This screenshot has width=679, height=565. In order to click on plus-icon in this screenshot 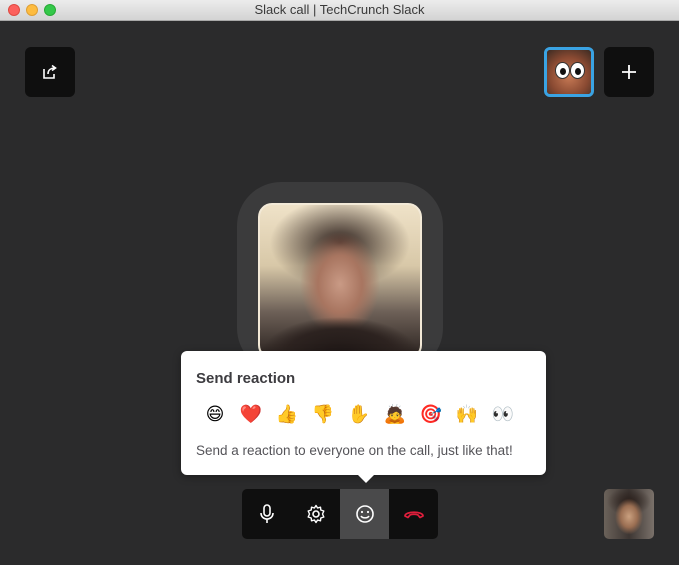, I will do `click(629, 72)`.